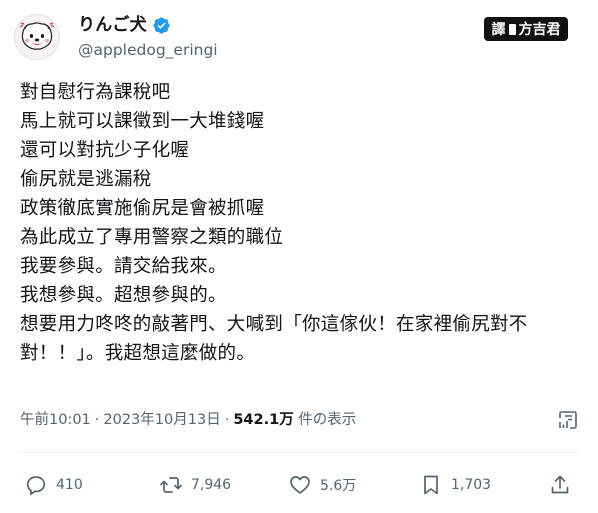  Describe the element at coordinates (338, 486) in the screenshot. I see `like-count: 5.6万` at that location.